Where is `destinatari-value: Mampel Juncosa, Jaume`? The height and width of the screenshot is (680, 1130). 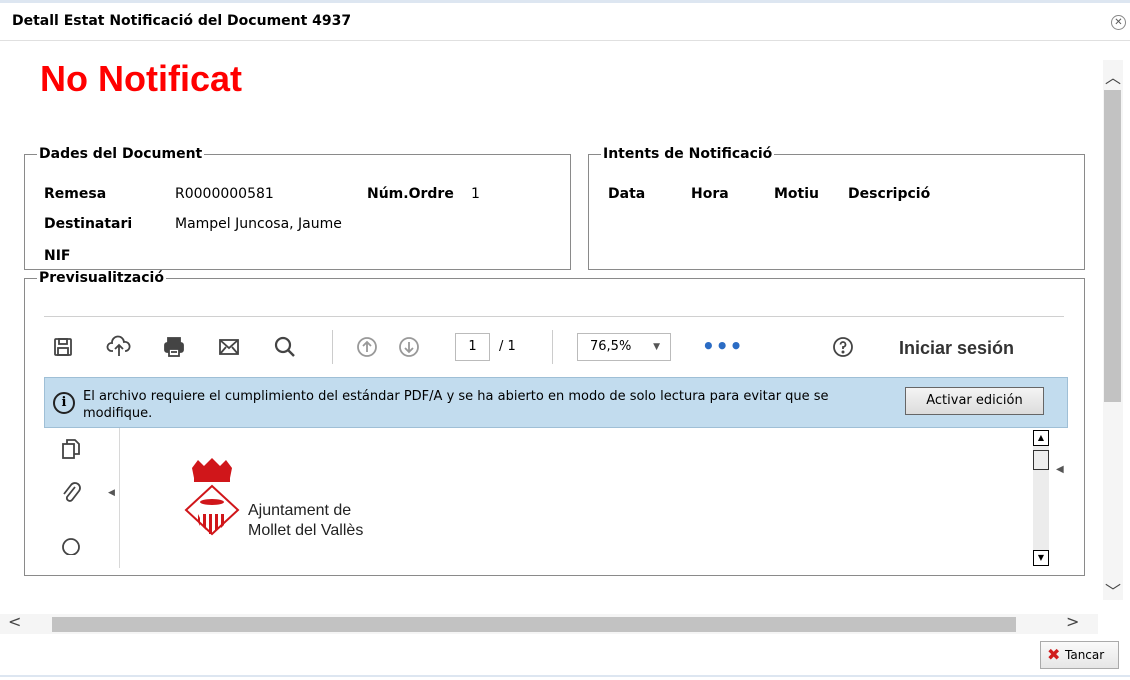
destinatari-value: Mampel Juncosa, Jaume is located at coordinates (258, 224).